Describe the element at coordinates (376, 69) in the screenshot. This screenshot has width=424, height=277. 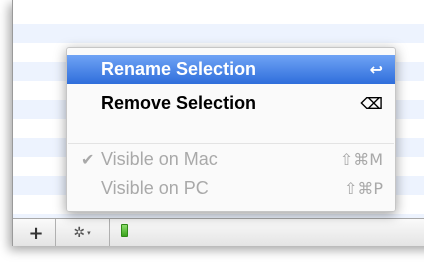
I see `return-key-icon: ↩` at that location.